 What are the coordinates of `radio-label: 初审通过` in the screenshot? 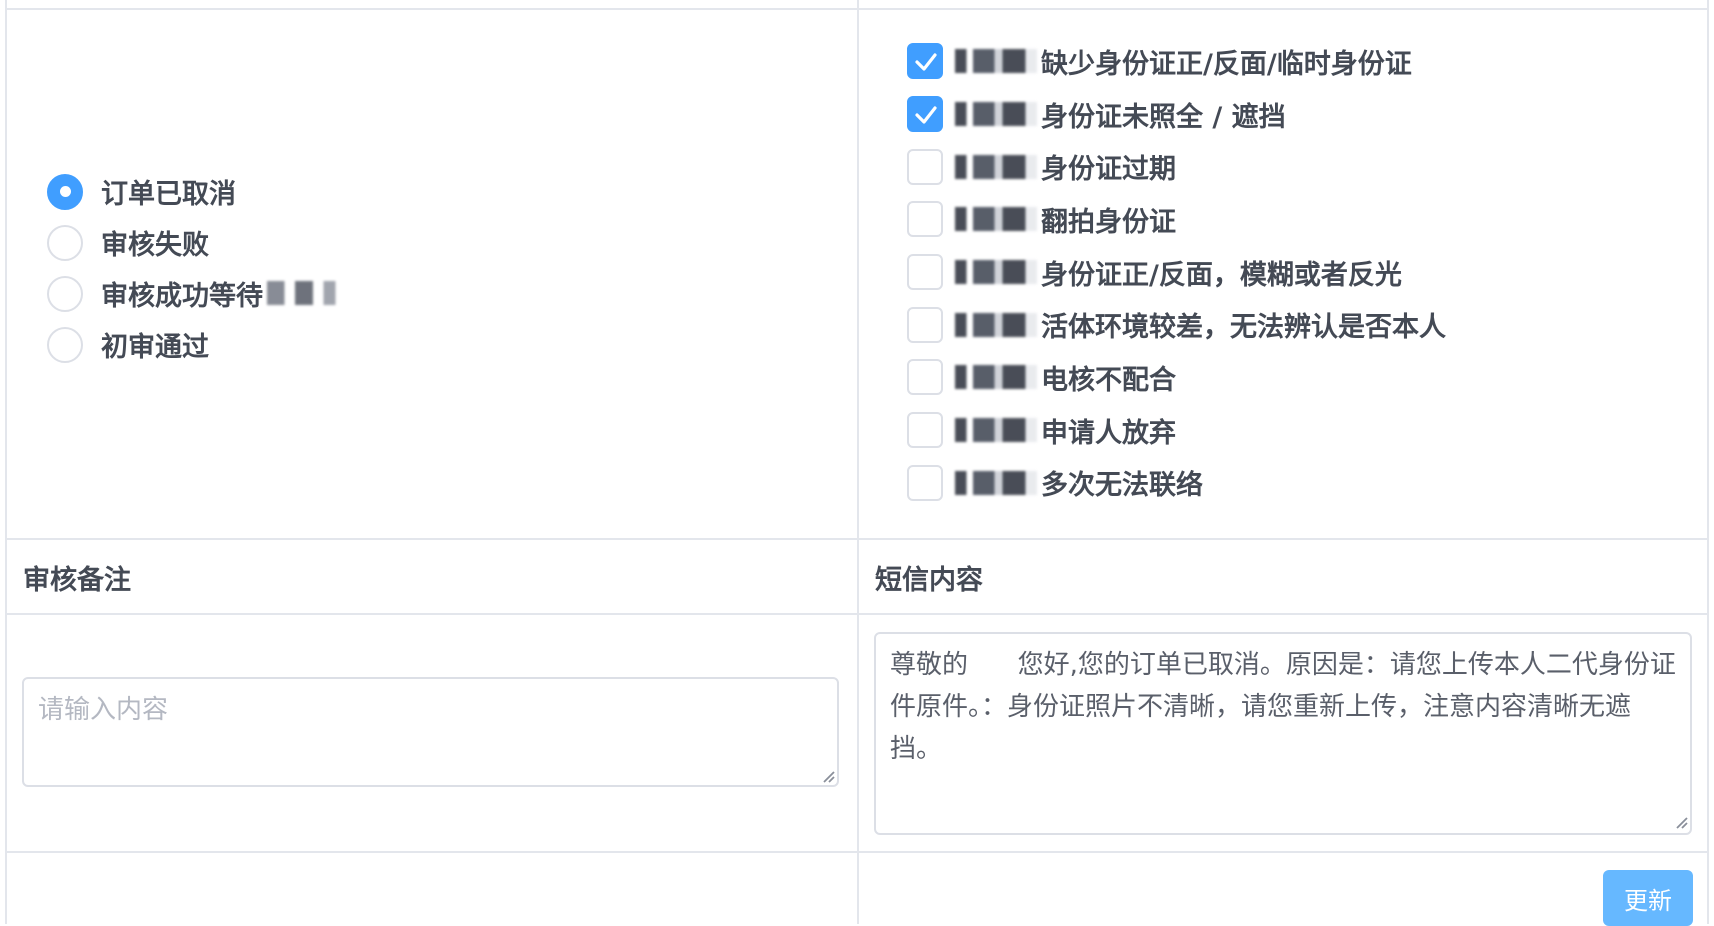 It's located at (155, 347).